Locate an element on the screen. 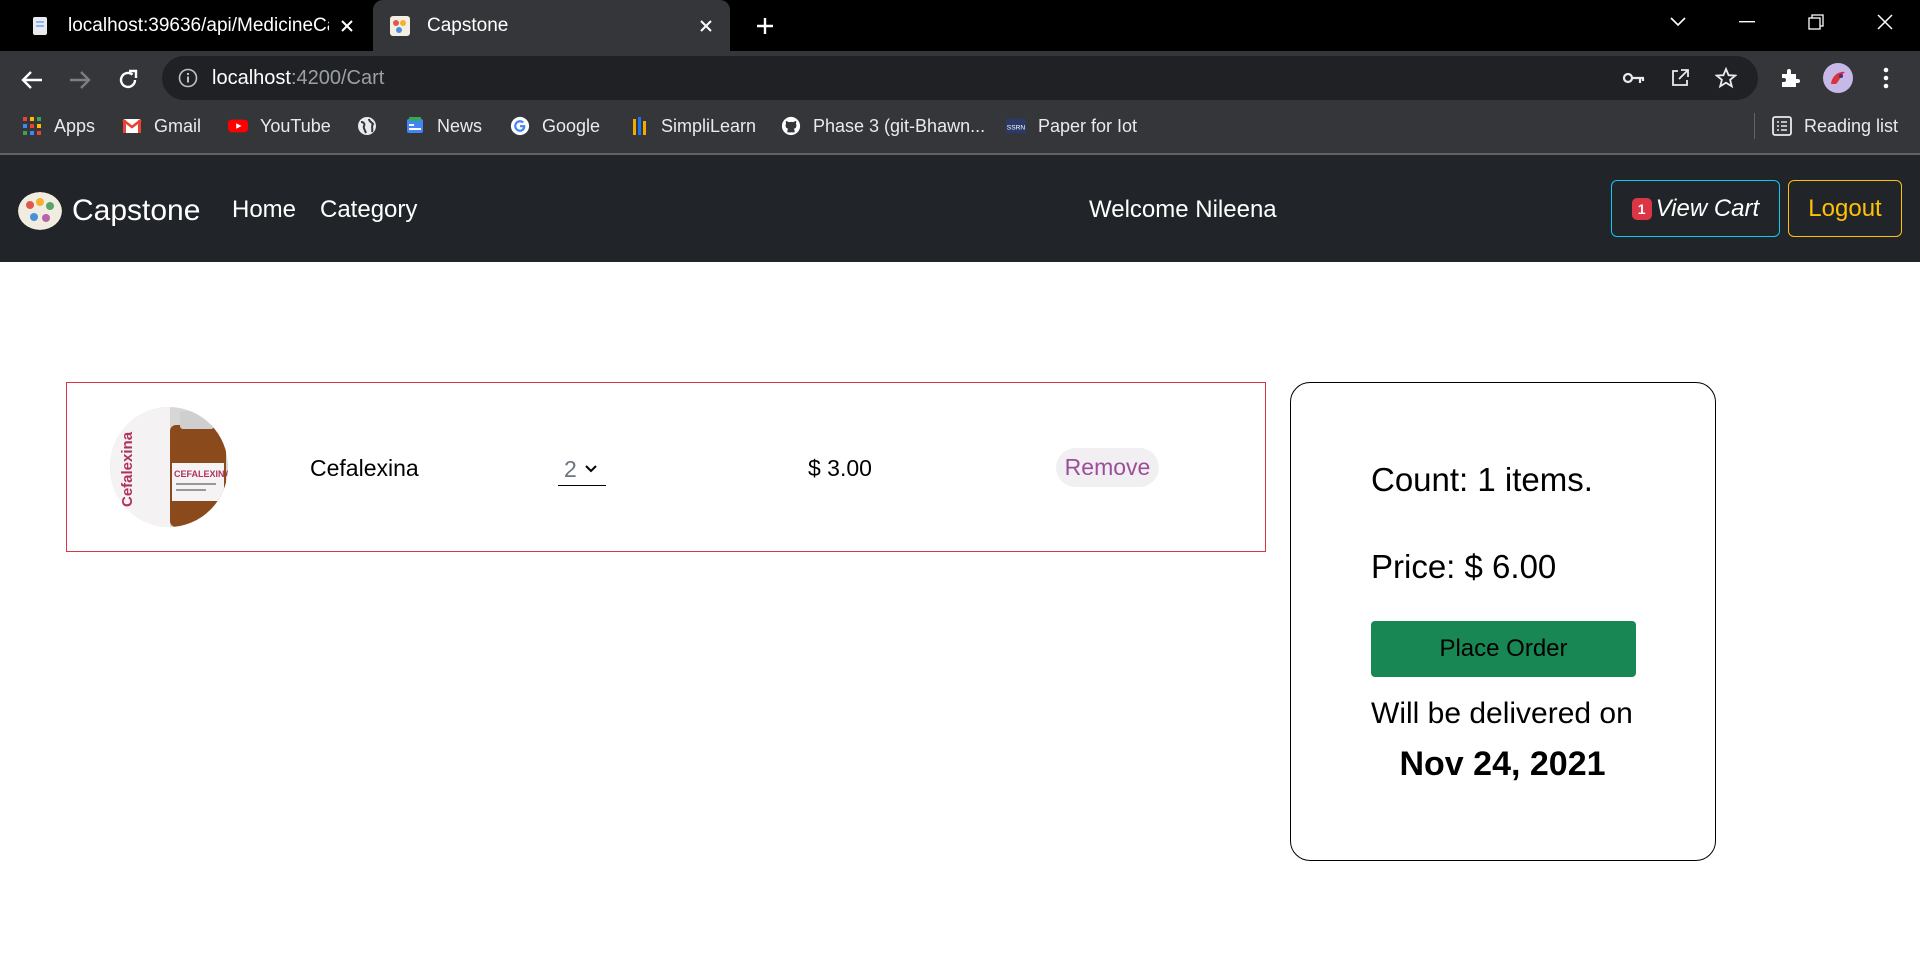 The width and height of the screenshot is (1920, 980). browser-tab-capstone: Capstone is located at coordinates (551, 25).